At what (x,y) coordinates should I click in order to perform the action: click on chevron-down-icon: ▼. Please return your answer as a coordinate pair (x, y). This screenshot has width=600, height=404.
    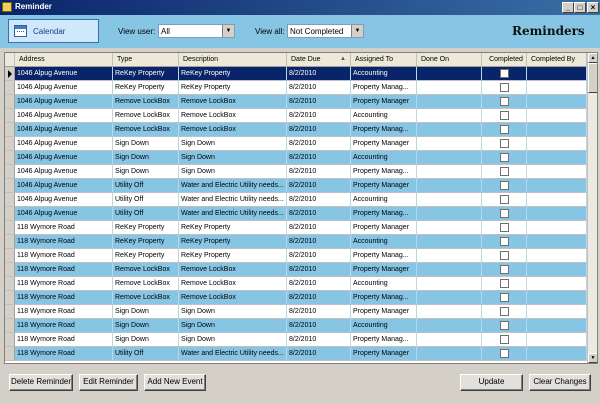
    Looking at the image, I should click on (228, 31).